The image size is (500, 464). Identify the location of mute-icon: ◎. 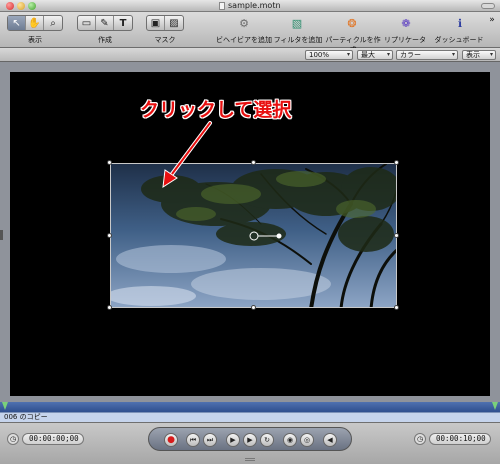
(307, 440).